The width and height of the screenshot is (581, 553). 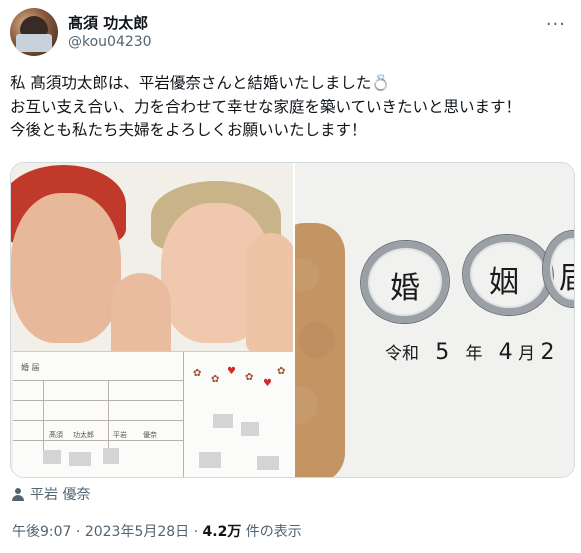 I want to click on tweet-header: 髙須 功太郎 @kou04230 ···, so click(x=290, y=33).